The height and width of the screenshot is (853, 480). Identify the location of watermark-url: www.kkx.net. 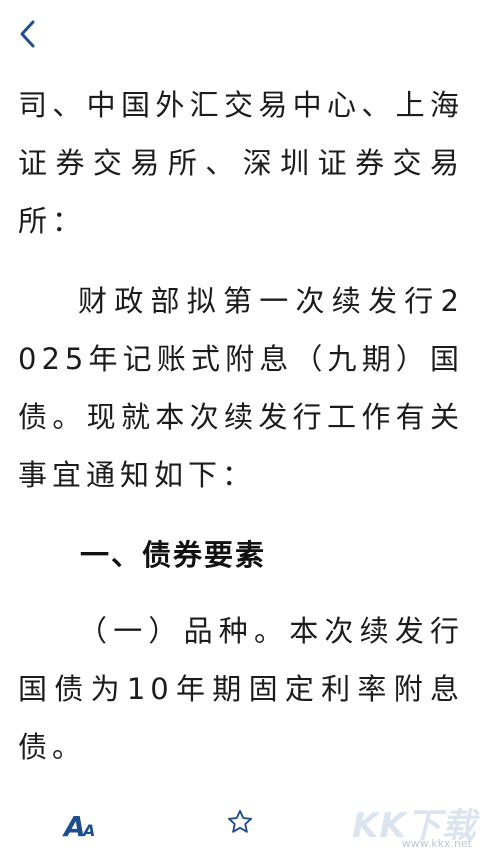
(436, 843).